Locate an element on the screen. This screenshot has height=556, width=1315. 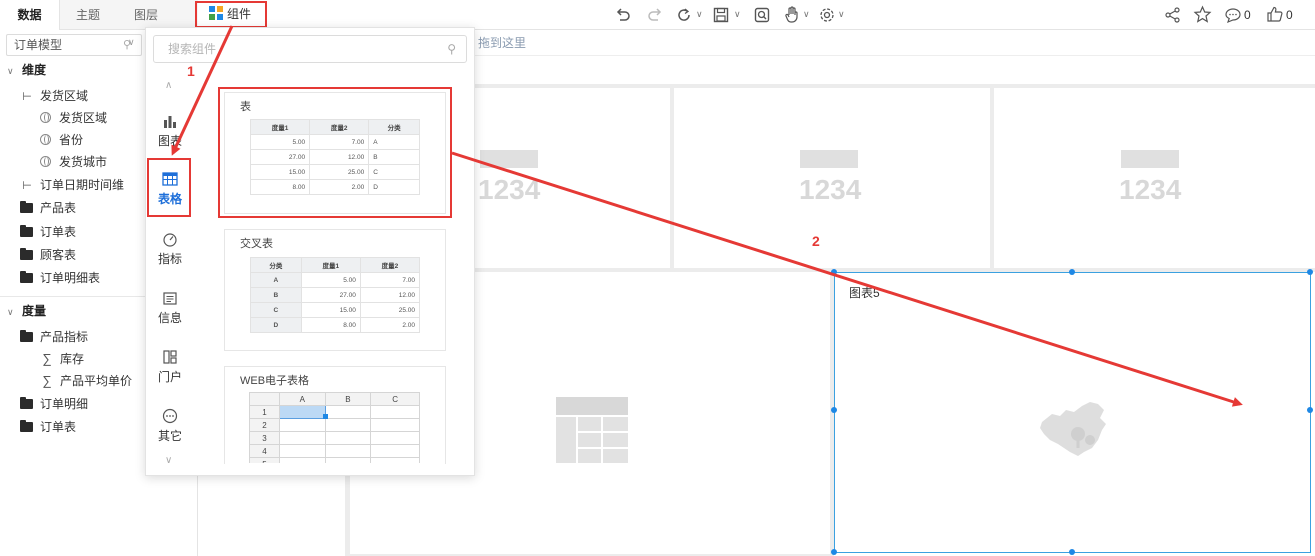
undo-icon is located at coordinates (623, 15).